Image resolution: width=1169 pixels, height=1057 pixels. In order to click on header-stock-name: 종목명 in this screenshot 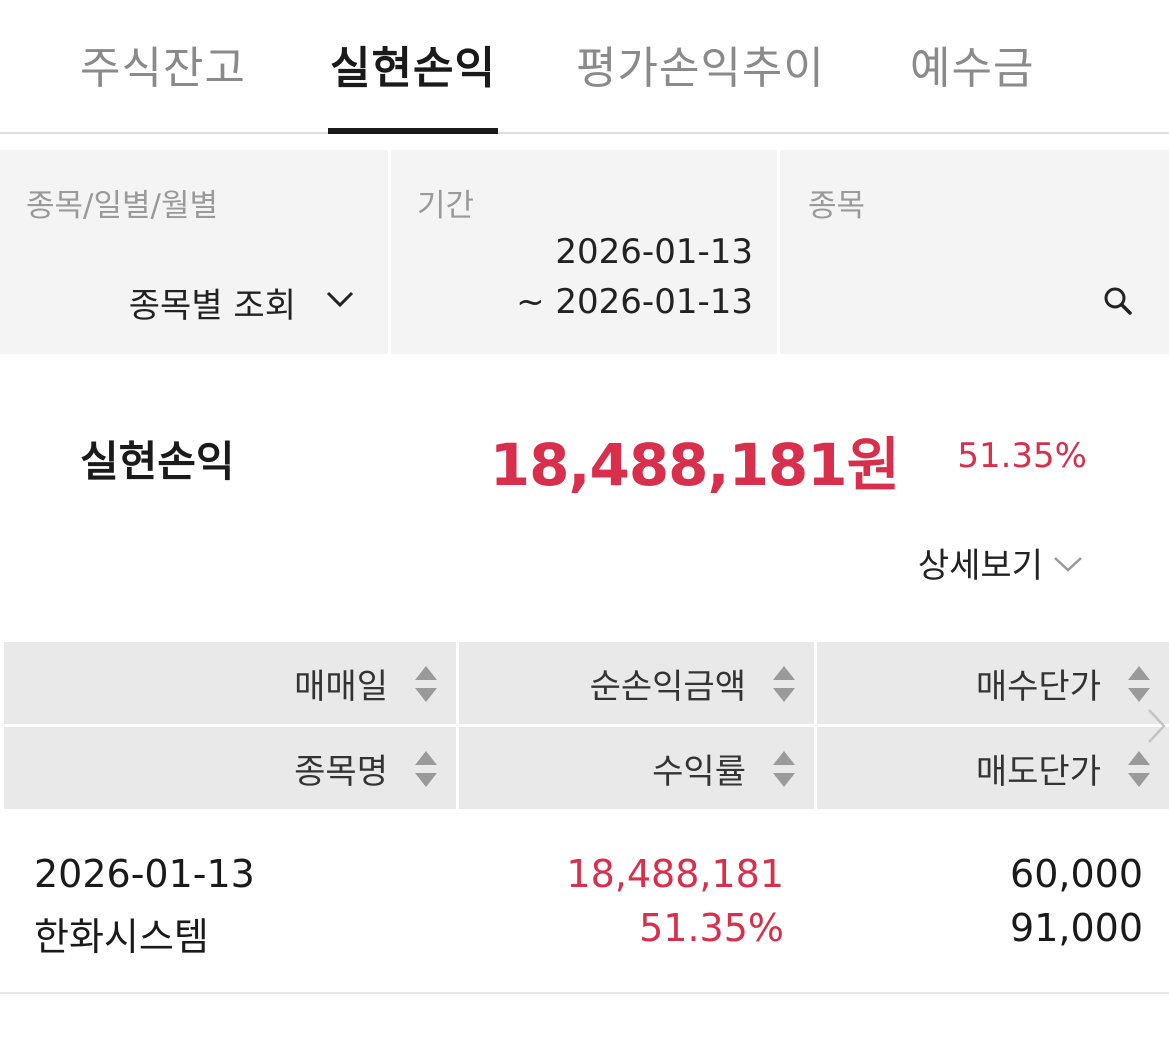, I will do `click(230, 768)`.